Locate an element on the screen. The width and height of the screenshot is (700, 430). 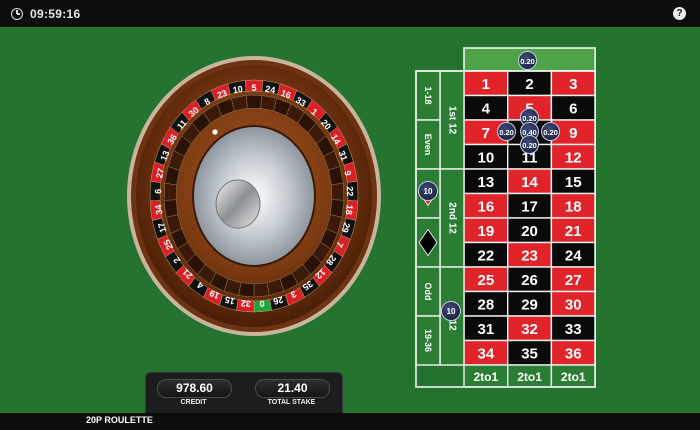
chip-red-bet: 10 is located at coordinates (428, 191).